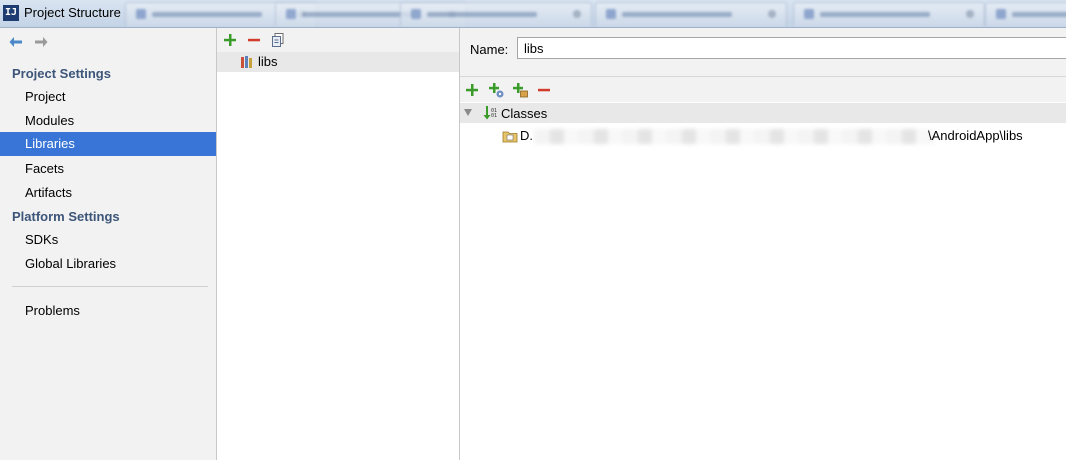 The height and width of the screenshot is (460, 1066). Describe the element at coordinates (16, 42) in the screenshot. I see `arrow-left-icon` at that location.